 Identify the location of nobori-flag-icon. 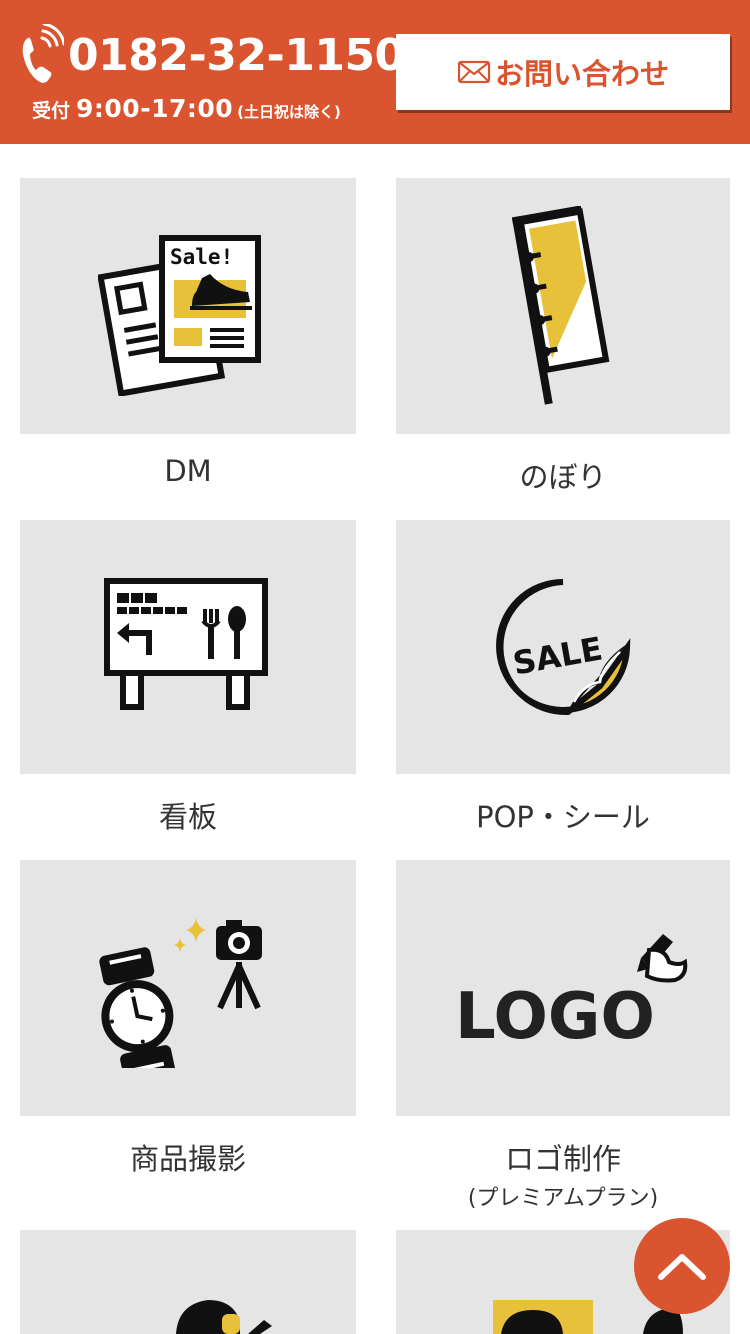
(560, 305).